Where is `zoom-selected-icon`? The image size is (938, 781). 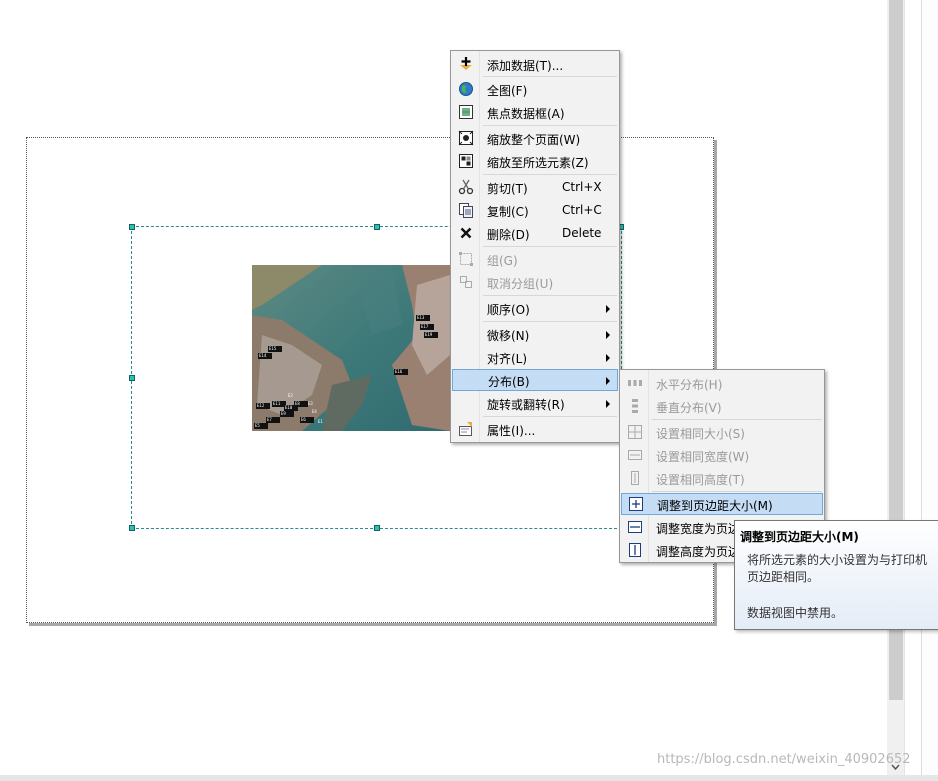 zoom-selected-icon is located at coordinates (466, 161).